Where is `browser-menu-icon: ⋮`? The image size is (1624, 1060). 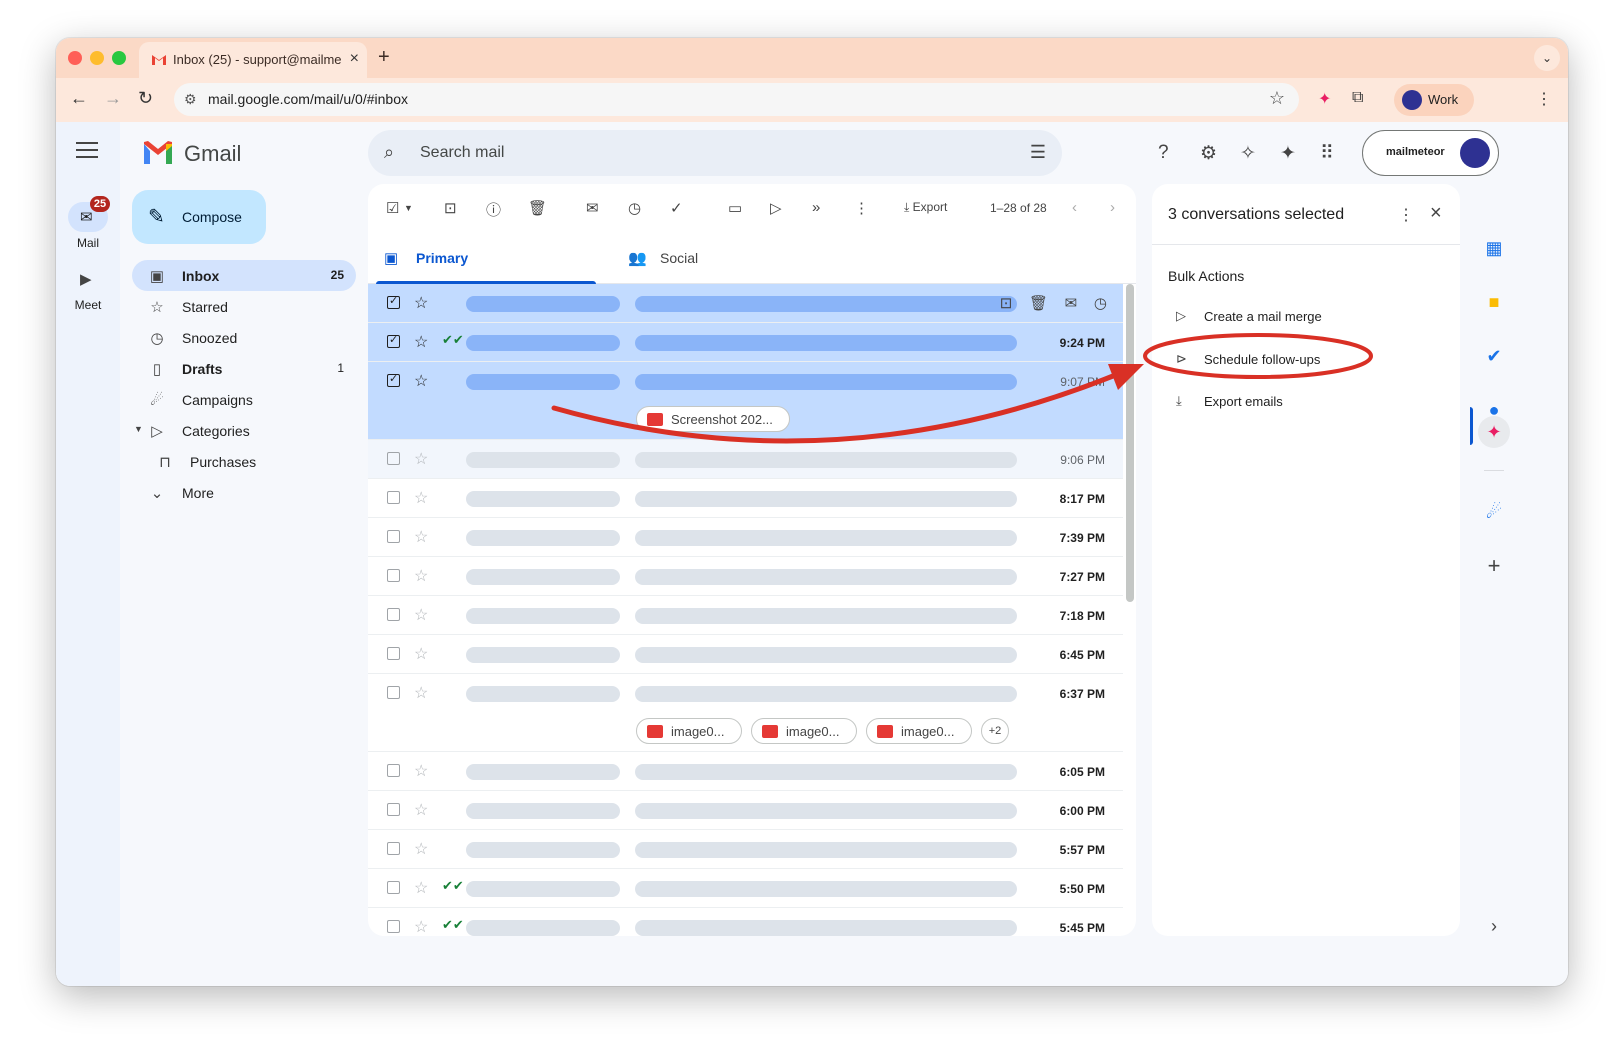 browser-menu-icon: ⋮ is located at coordinates (1544, 99).